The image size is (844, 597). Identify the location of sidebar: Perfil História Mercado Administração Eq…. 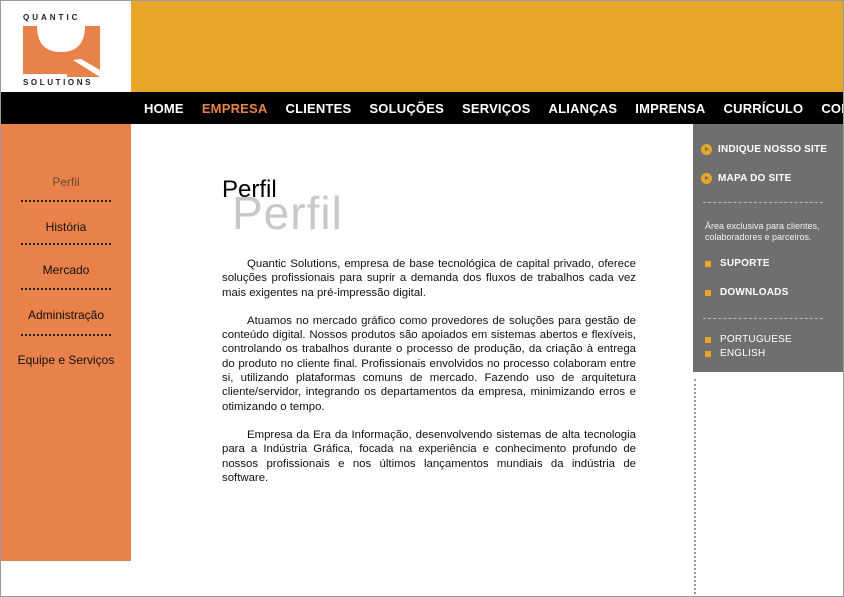
(66, 342).